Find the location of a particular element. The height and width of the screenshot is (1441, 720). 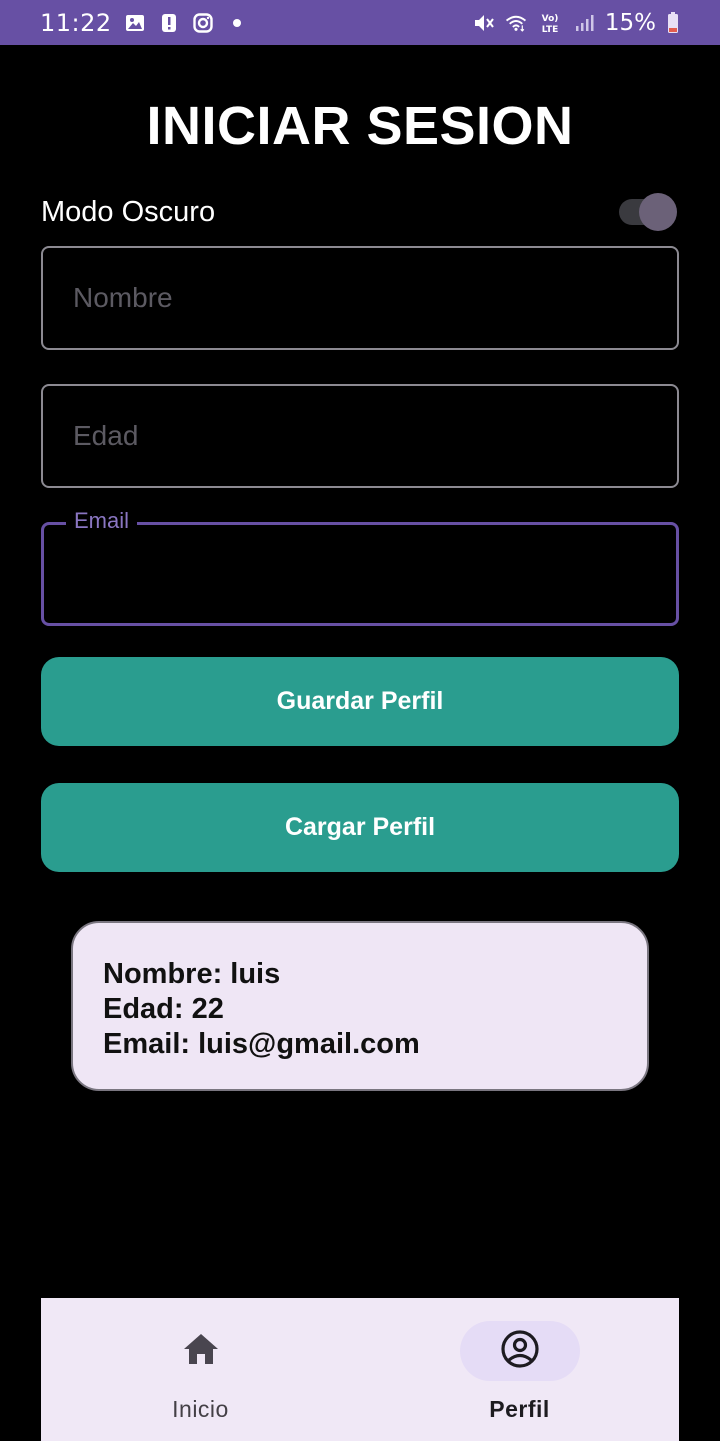

alert-icon is located at coordinates (169, 23).